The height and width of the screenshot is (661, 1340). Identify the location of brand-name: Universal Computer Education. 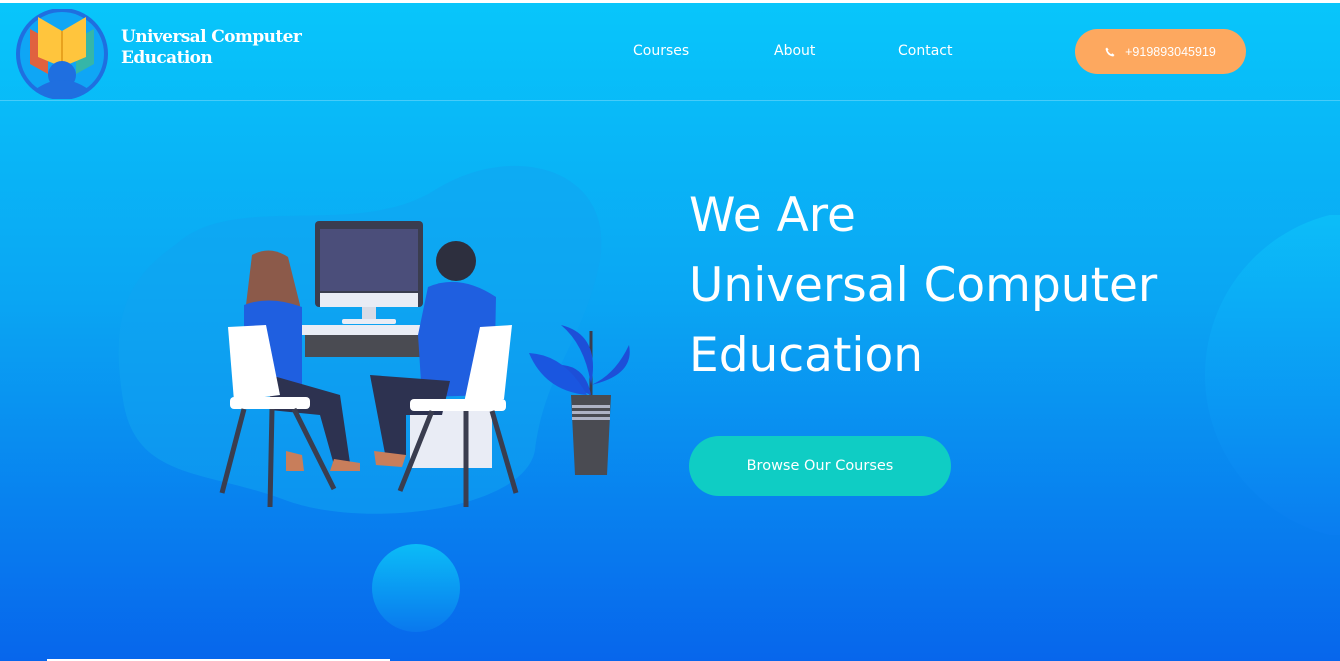
(221, 48).